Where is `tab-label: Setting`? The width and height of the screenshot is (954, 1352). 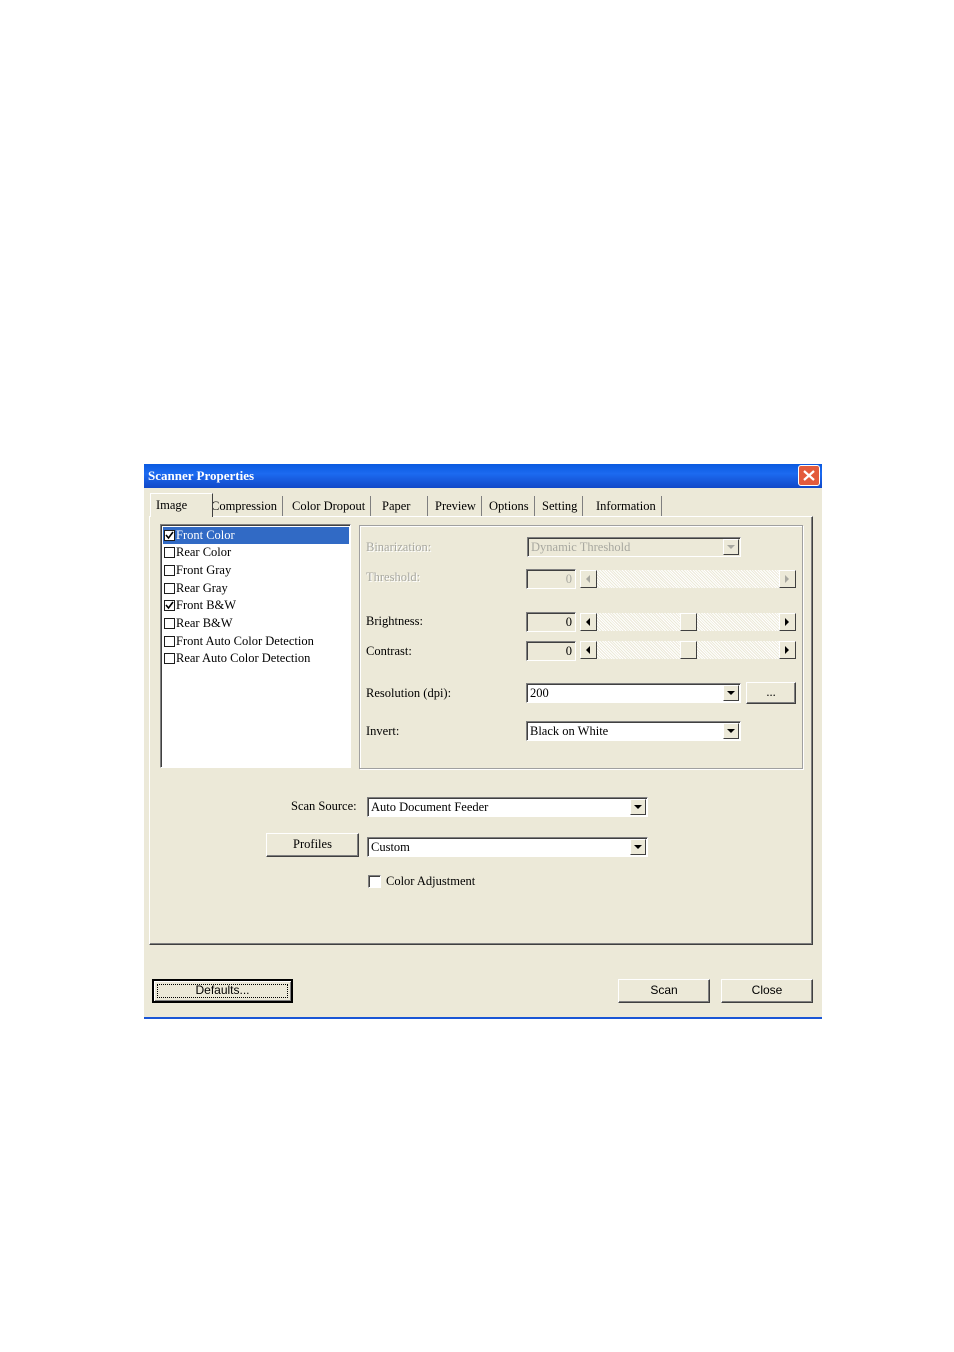
tab-label: Setting is located at coordinates (560, 506).